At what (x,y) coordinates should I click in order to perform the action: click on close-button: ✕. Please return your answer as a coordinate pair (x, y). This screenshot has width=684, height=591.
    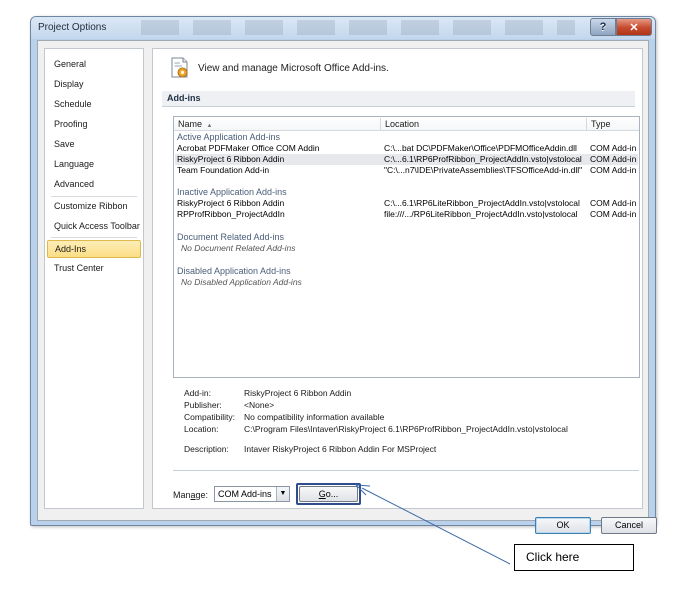
    Looking at the image, I should click on (634, 27).